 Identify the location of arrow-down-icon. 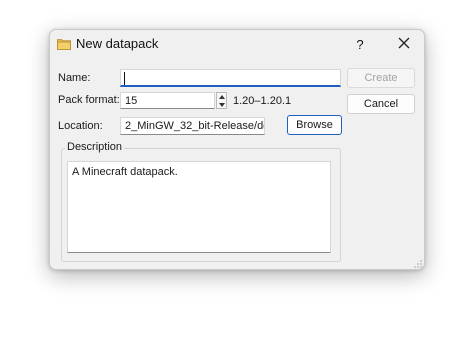
(221, 104).